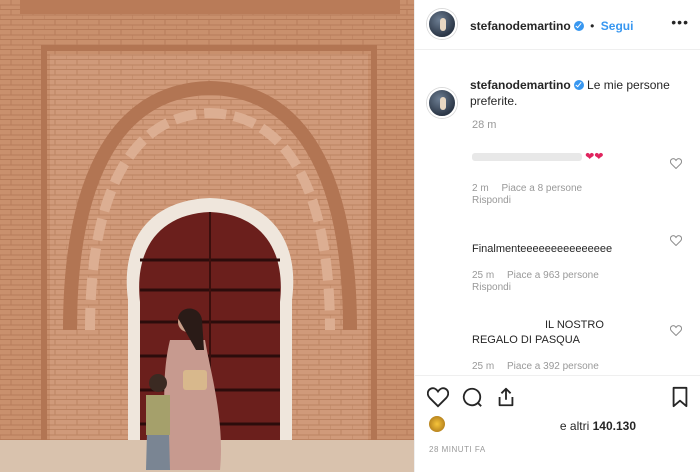 The image size is (700, 472). I want to click on comment-text: Finalmenteeeeeeeeeeeeeee, so click(542, 249).